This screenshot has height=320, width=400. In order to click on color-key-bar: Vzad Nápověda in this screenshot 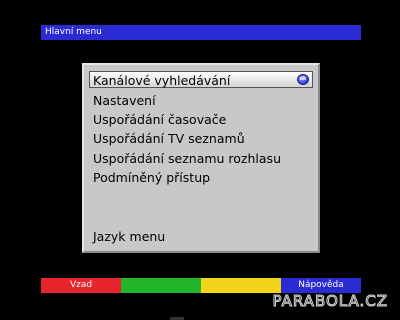, I will do `click(201, 285)`.